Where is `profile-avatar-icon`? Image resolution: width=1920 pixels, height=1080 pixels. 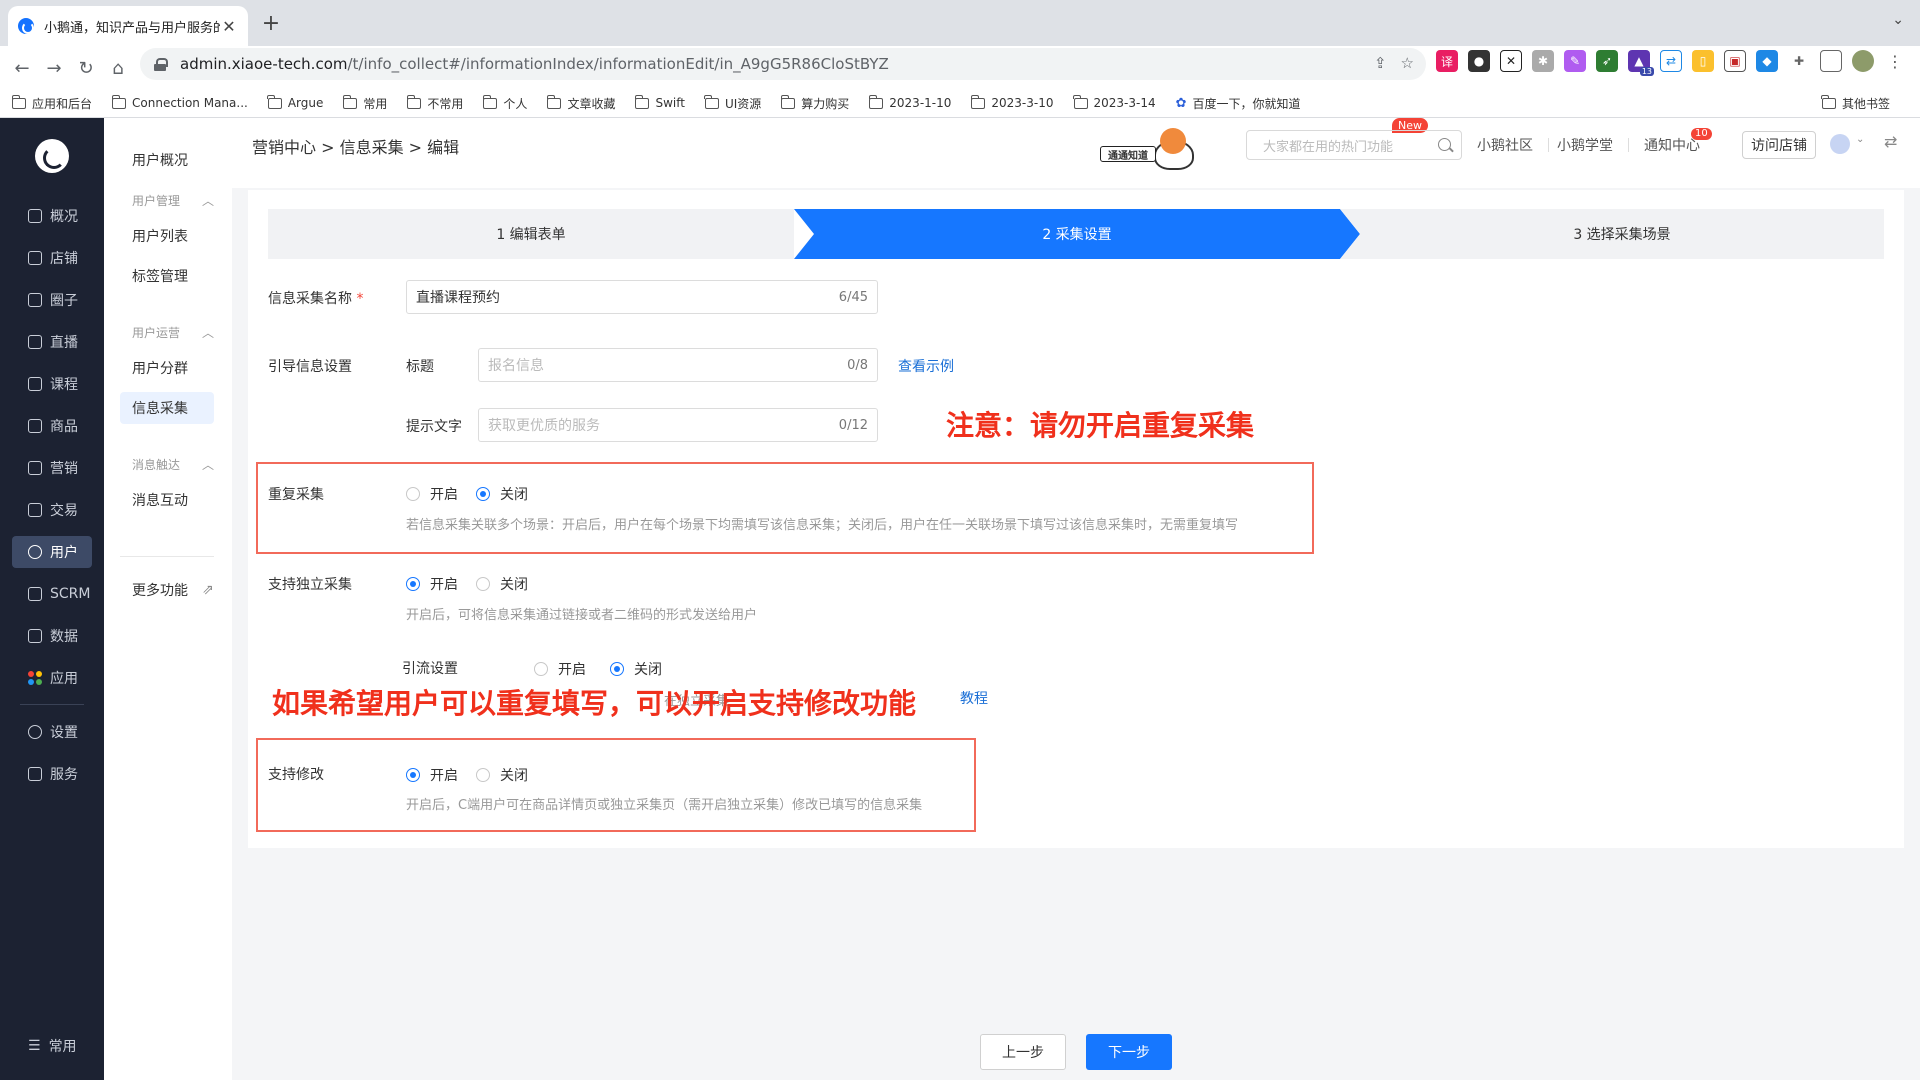 profile-avatar-icon is located at coordinates (1863, 61).